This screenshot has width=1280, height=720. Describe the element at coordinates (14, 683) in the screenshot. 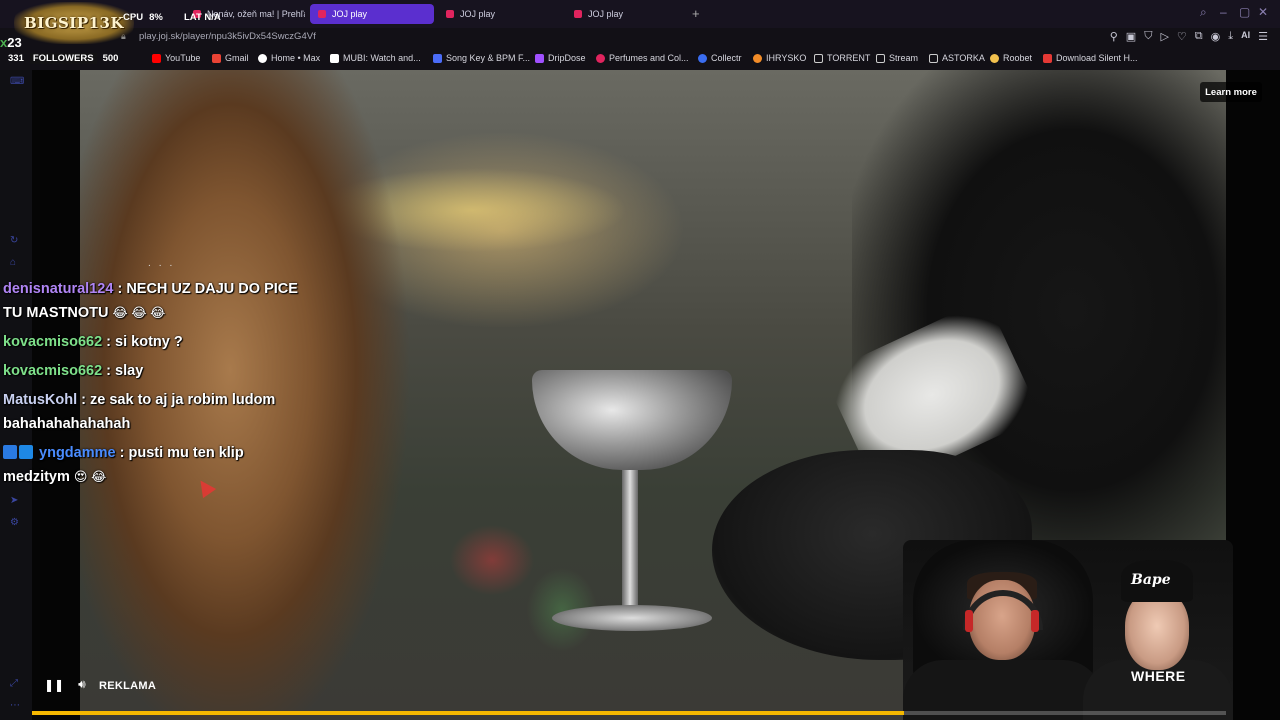

I see `expand-icon: ⤢` at that location.